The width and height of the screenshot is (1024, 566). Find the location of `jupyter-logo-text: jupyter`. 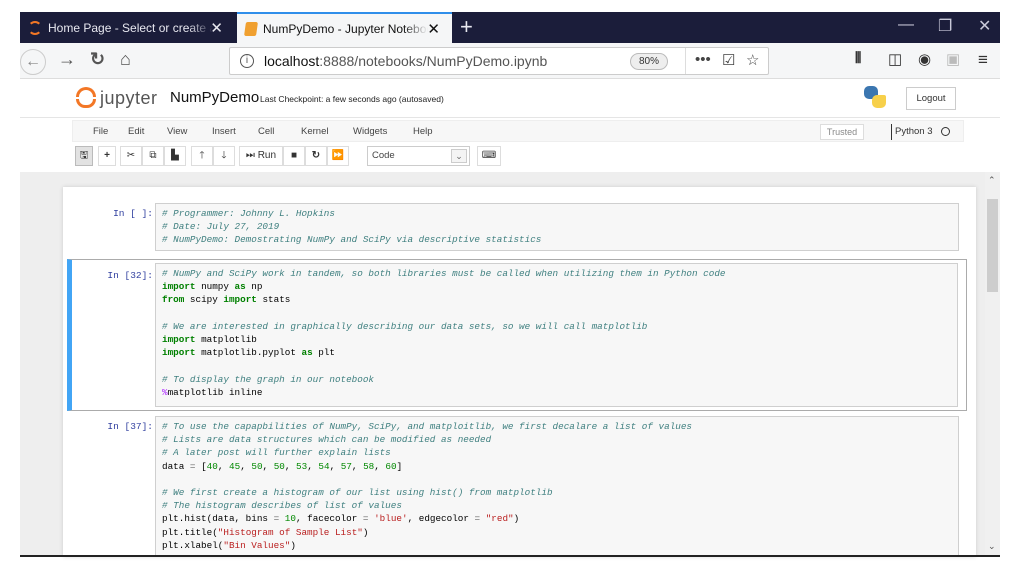

jupyter-logo-text: jupyter is located at coordinates (129, 98).